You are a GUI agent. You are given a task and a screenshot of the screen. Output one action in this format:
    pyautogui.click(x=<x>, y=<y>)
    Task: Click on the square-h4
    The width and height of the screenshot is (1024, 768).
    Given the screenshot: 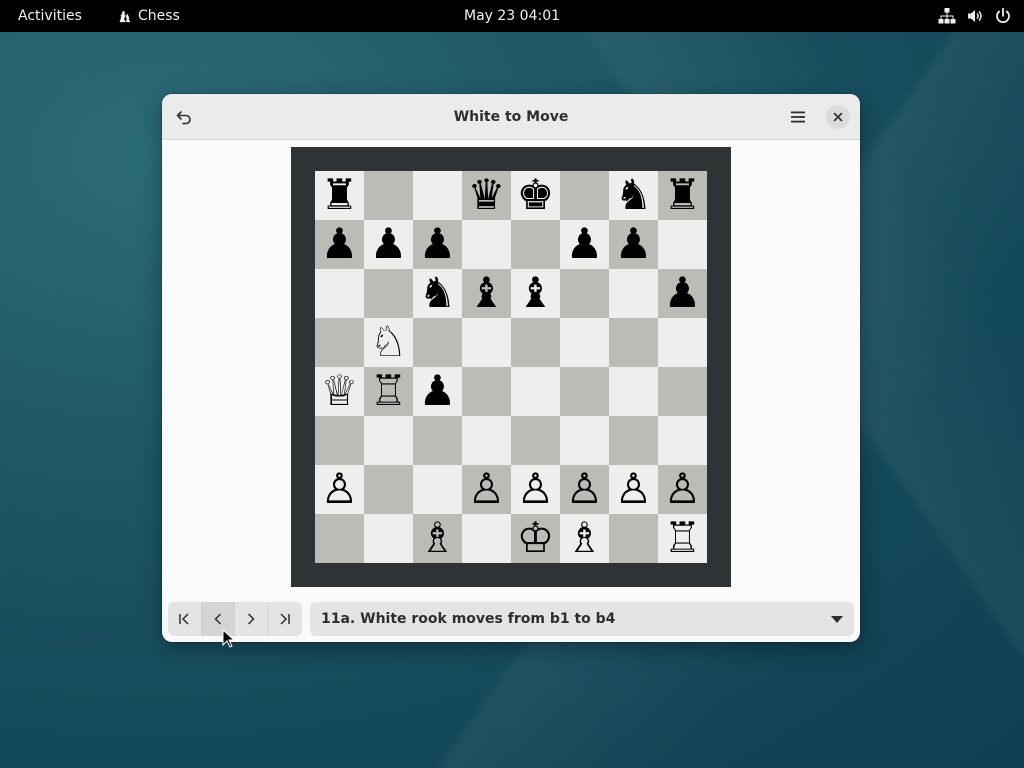 What is the action you would take?
    pyautogui.click(x=682, y=391)
    